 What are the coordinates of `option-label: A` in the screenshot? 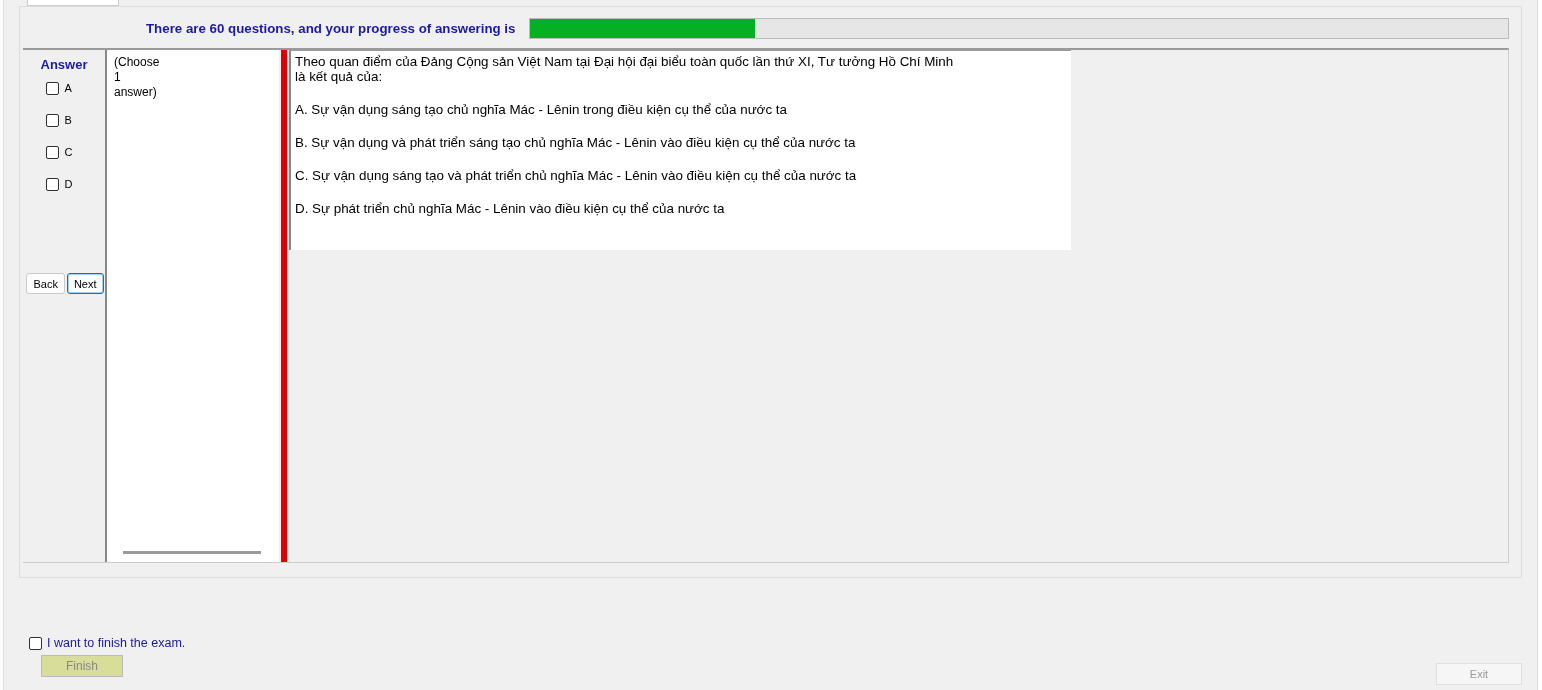 It's located at (68, 88).